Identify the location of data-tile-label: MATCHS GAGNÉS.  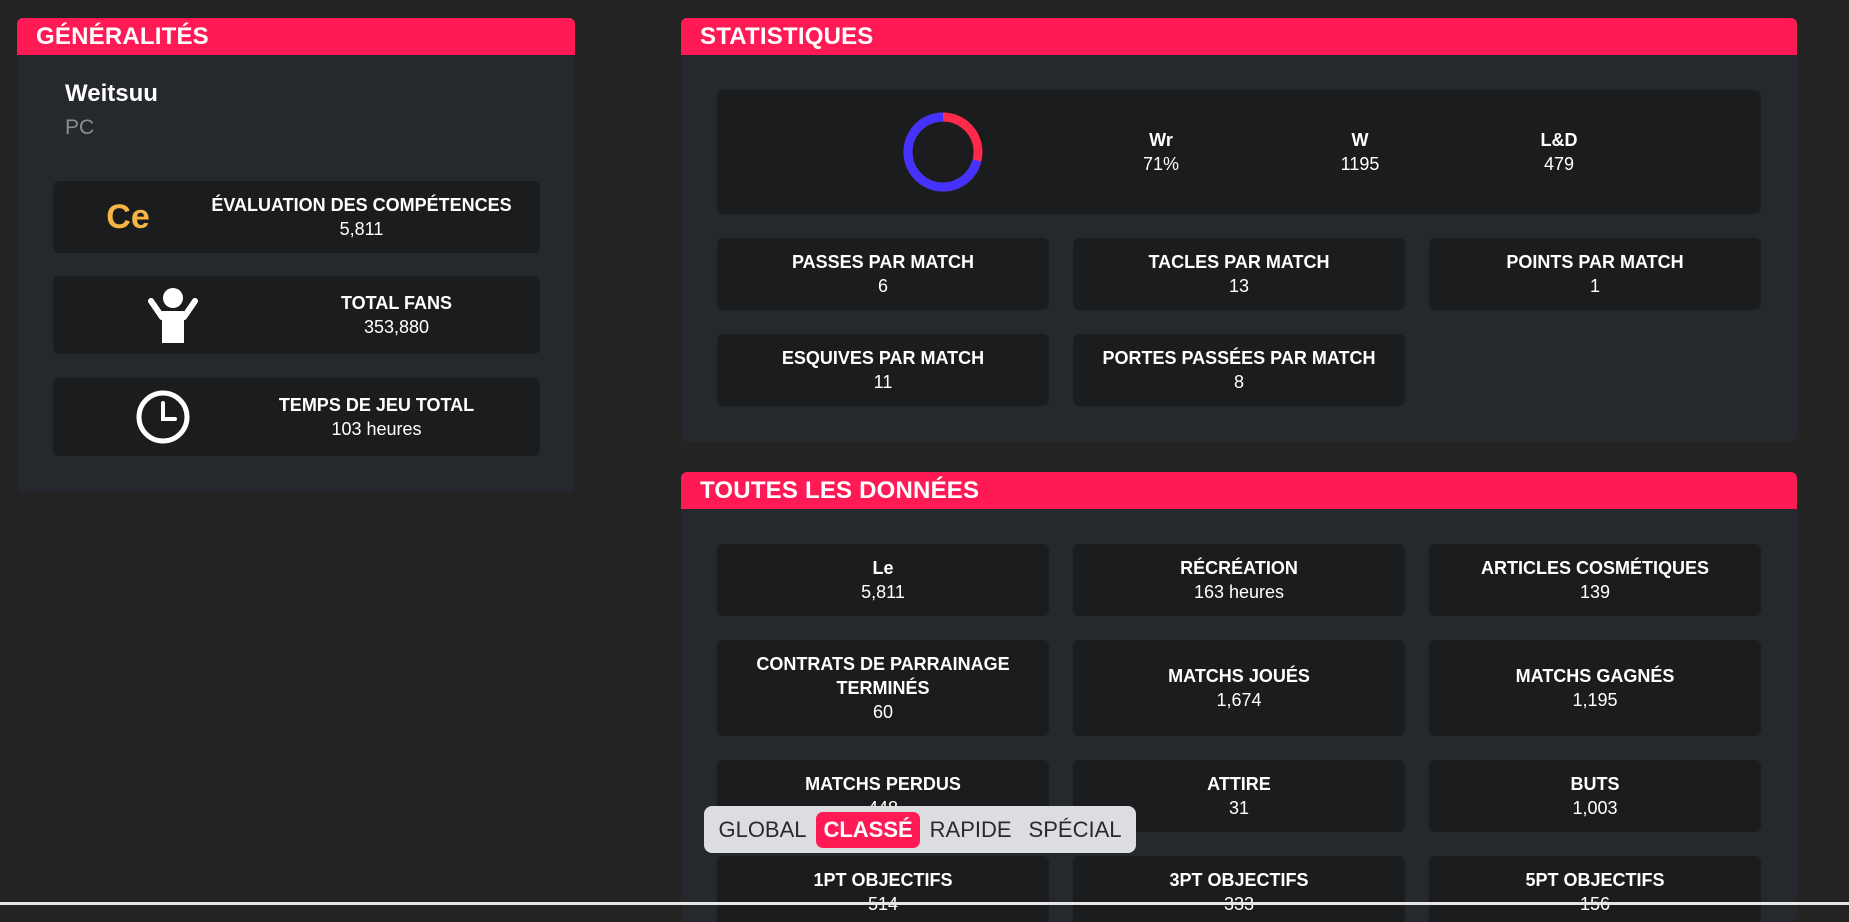
(1595, 676).